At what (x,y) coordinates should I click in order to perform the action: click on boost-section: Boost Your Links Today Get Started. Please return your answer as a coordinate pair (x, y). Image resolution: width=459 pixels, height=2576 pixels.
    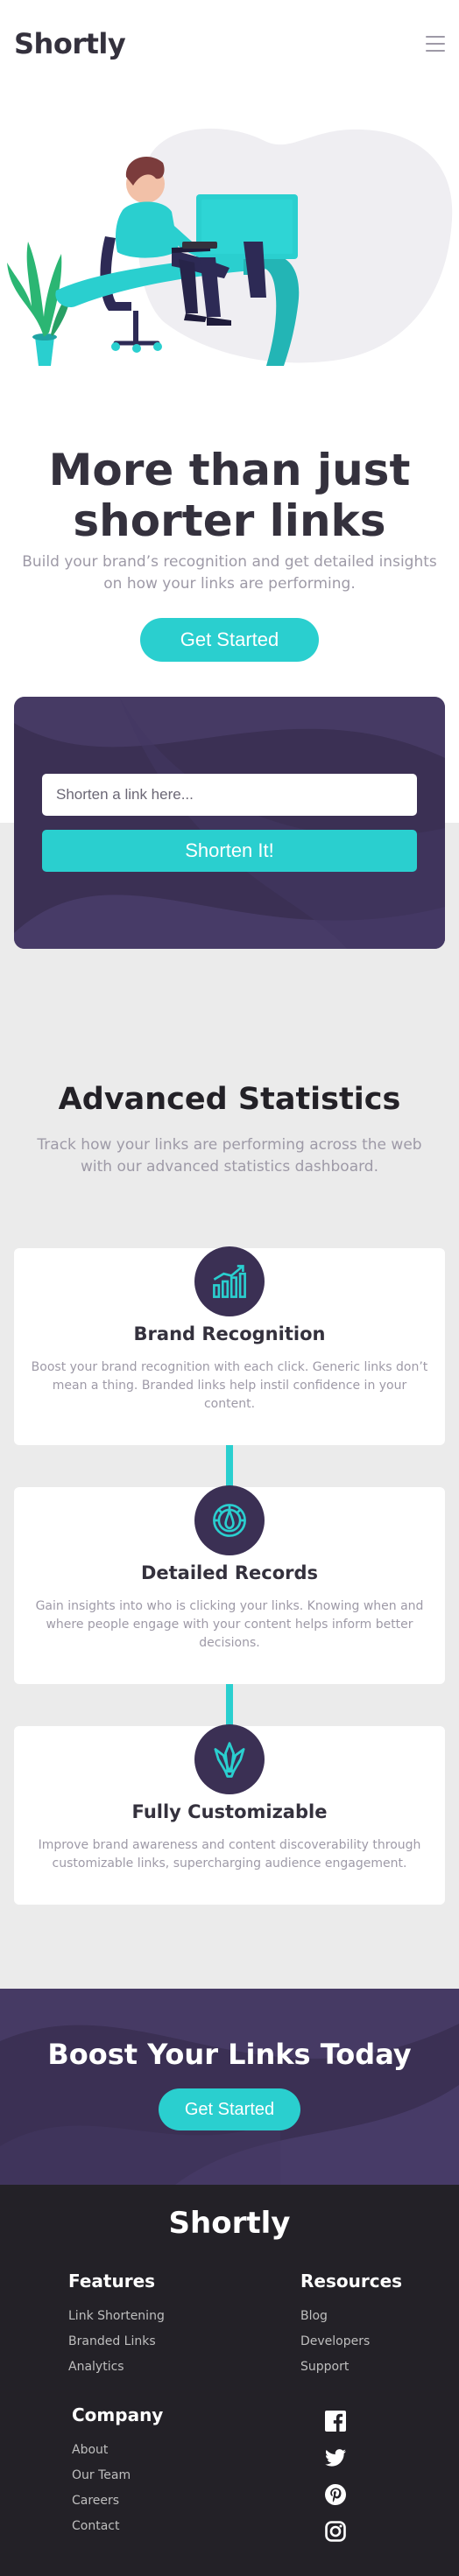
    Looking at the image, I should click on (229, 2087).